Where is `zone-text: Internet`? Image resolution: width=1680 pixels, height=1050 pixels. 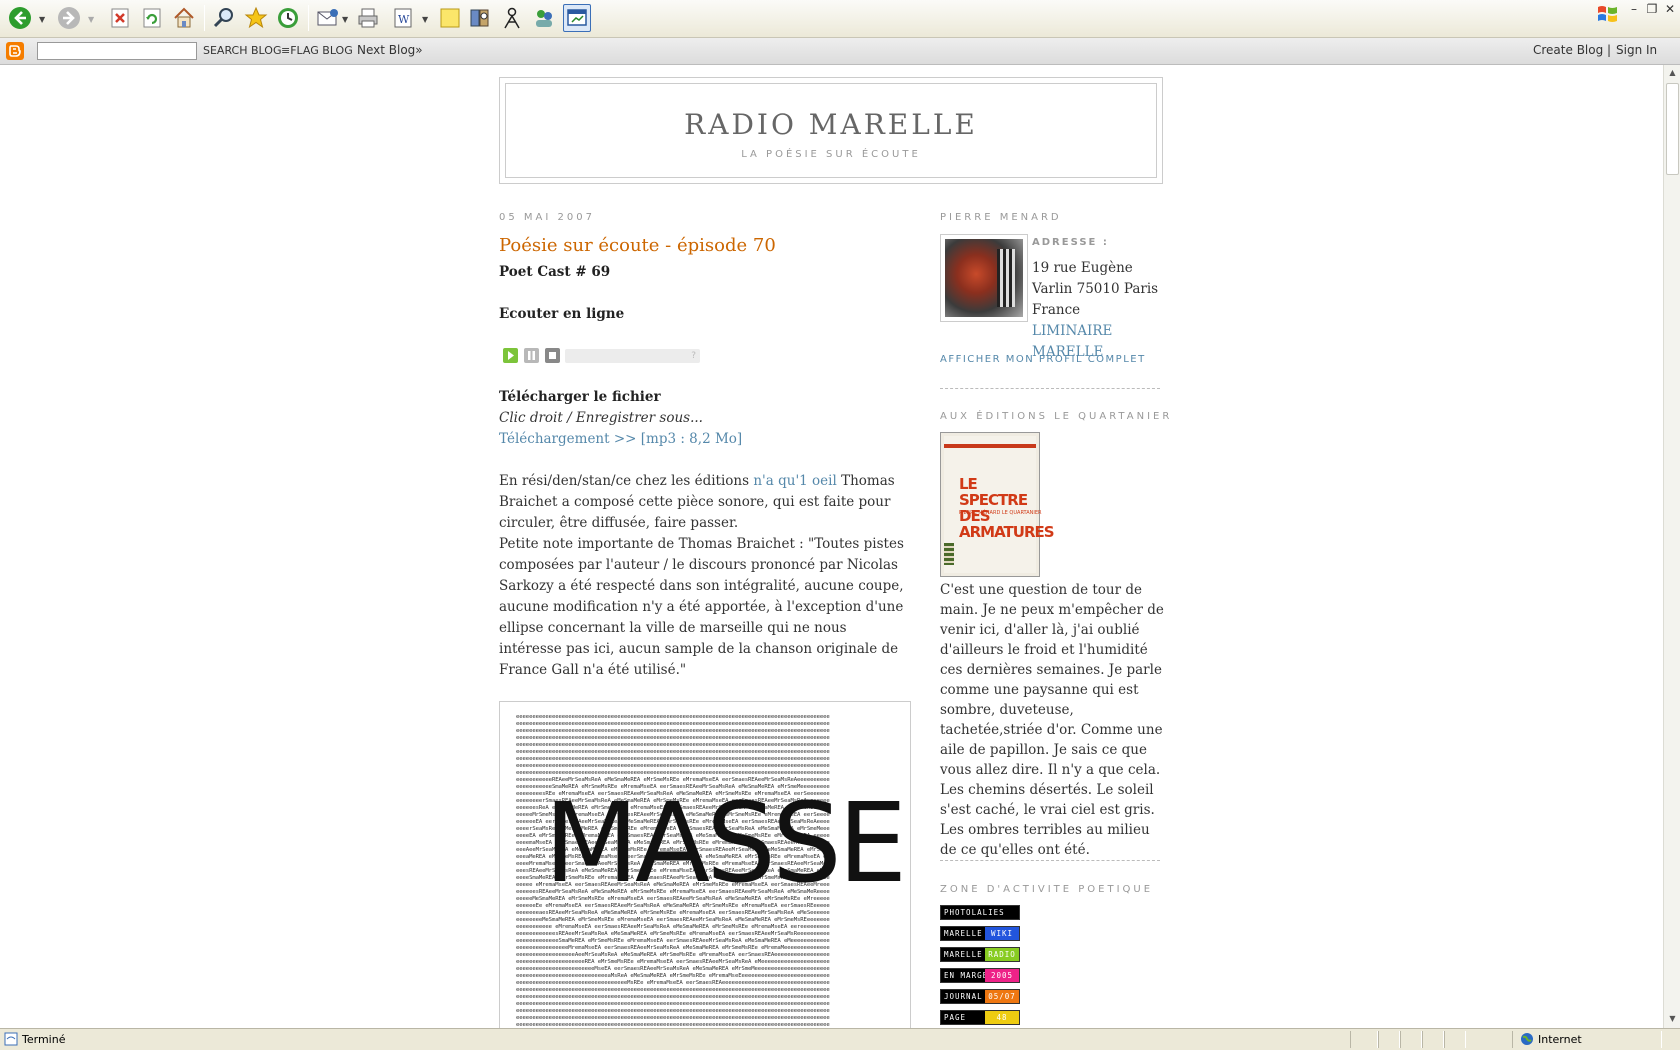
zone-text: Internet is located at coordinates (1560, 1039).